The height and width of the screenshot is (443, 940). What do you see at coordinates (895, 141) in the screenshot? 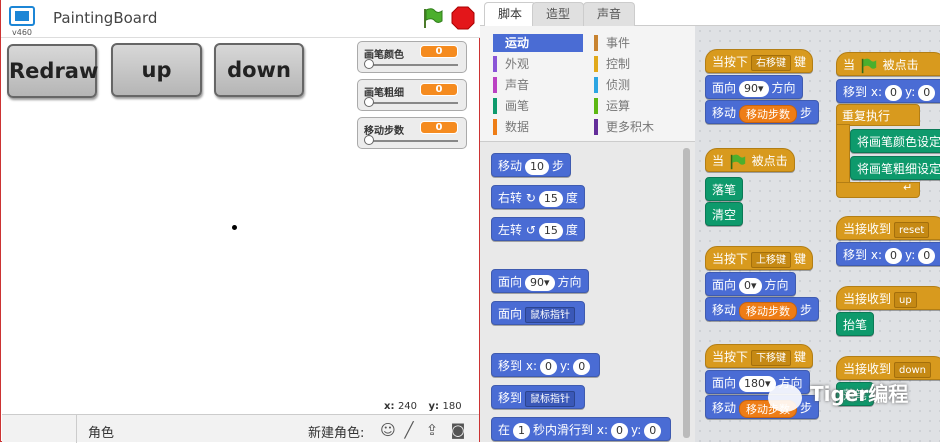
I see `block-set-pen-color: 将画笔颜色设定` at bounding box center [895, 141].